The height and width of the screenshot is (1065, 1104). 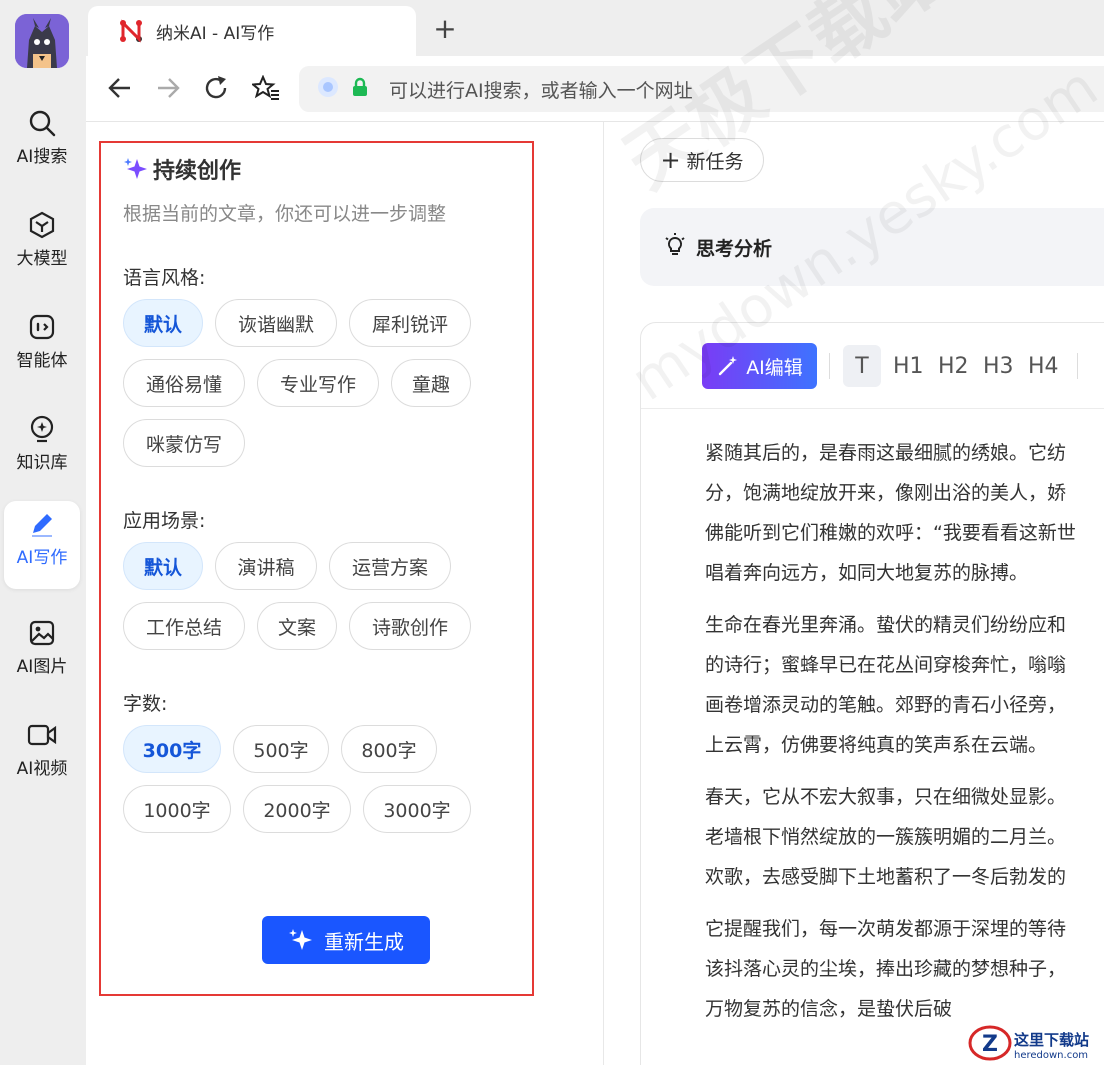 What do you see at coordinates (266, 88) in the screenshot?
I see `favorites-star-icon` at bounding box center [266, 88].